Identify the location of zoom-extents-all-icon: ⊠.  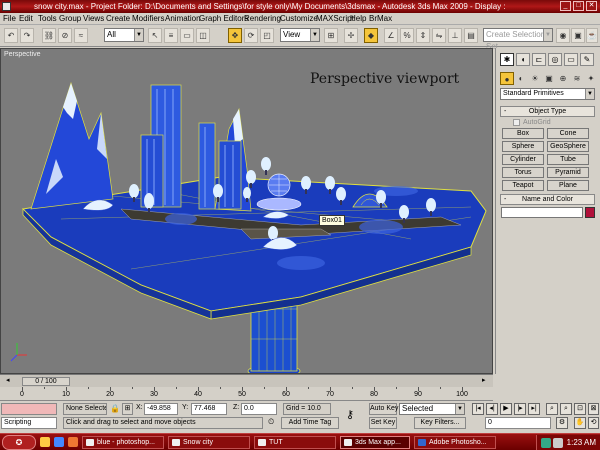
(593, 409).